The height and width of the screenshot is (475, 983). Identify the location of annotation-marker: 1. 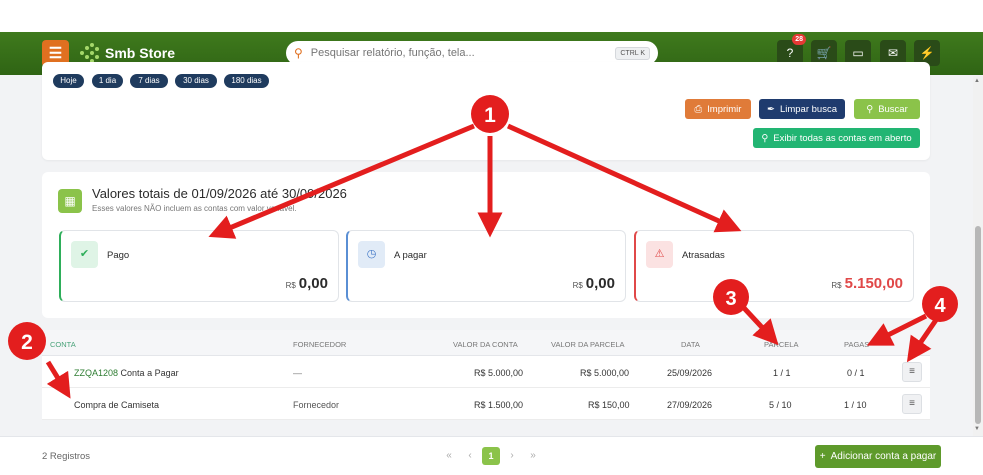
(490, 114).